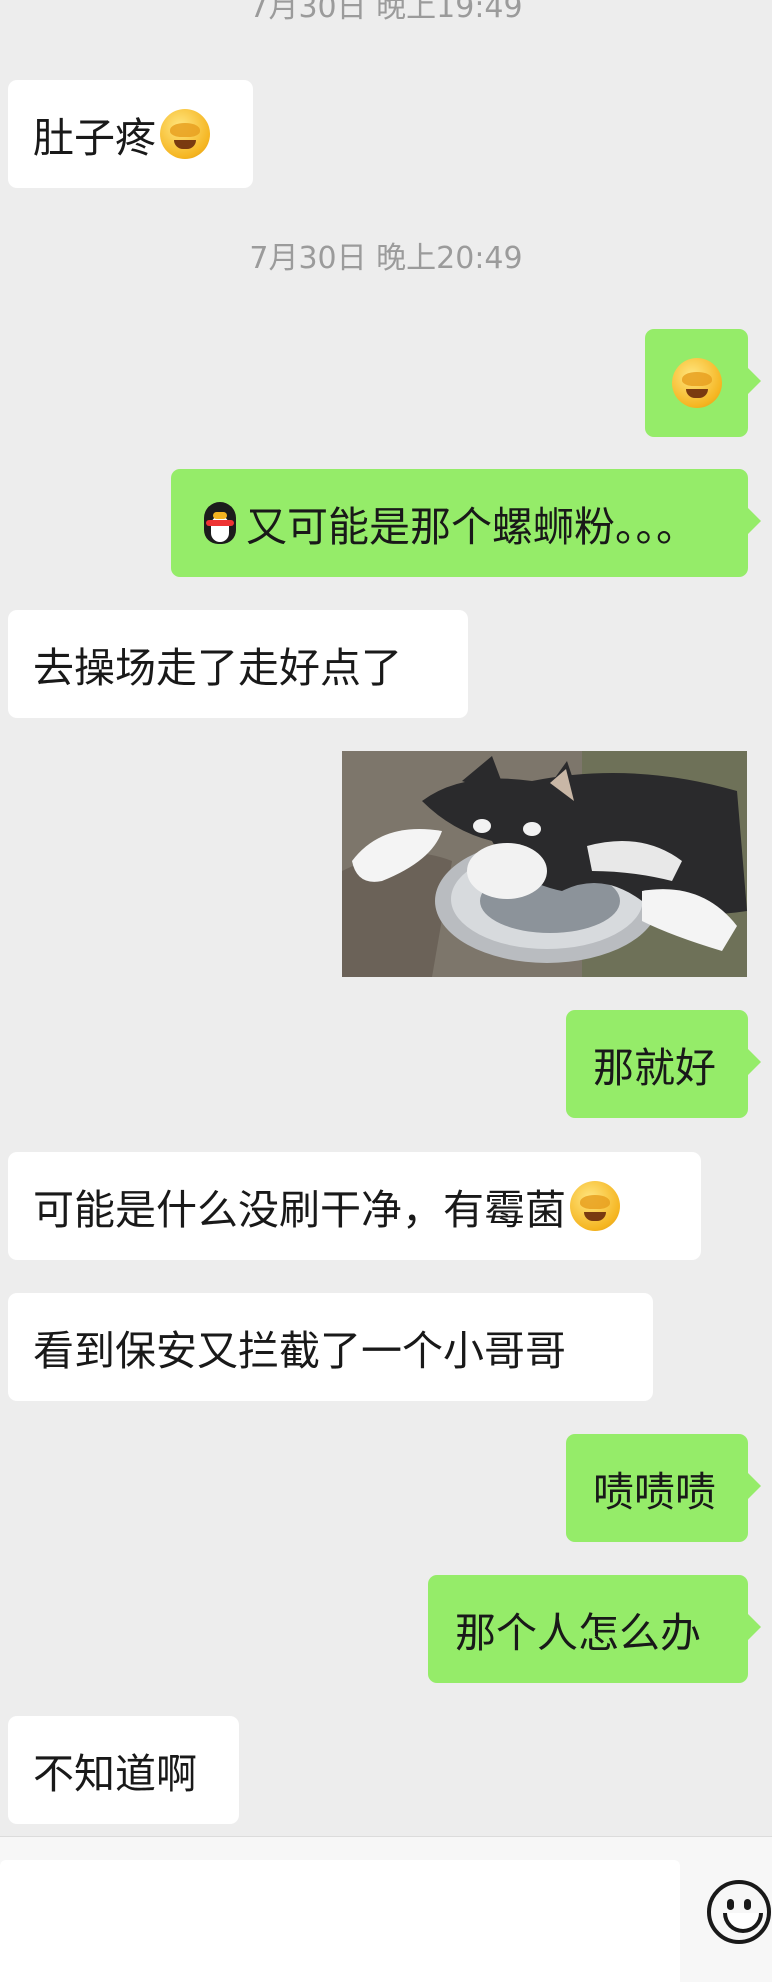 This screenshot has width=772, height=1982. What do you see at coordinates (220, 523) in the screenshot?
I see `qq-penguin-icon` at bounding box center [220, 523].